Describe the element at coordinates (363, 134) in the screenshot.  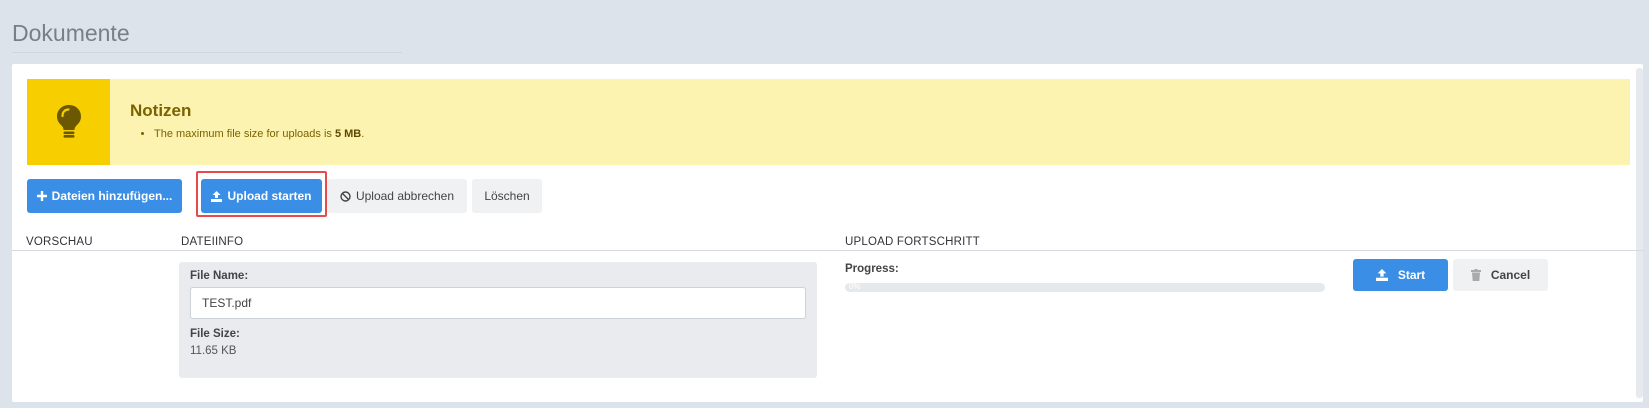
I see `note-item-end: .` at that location.